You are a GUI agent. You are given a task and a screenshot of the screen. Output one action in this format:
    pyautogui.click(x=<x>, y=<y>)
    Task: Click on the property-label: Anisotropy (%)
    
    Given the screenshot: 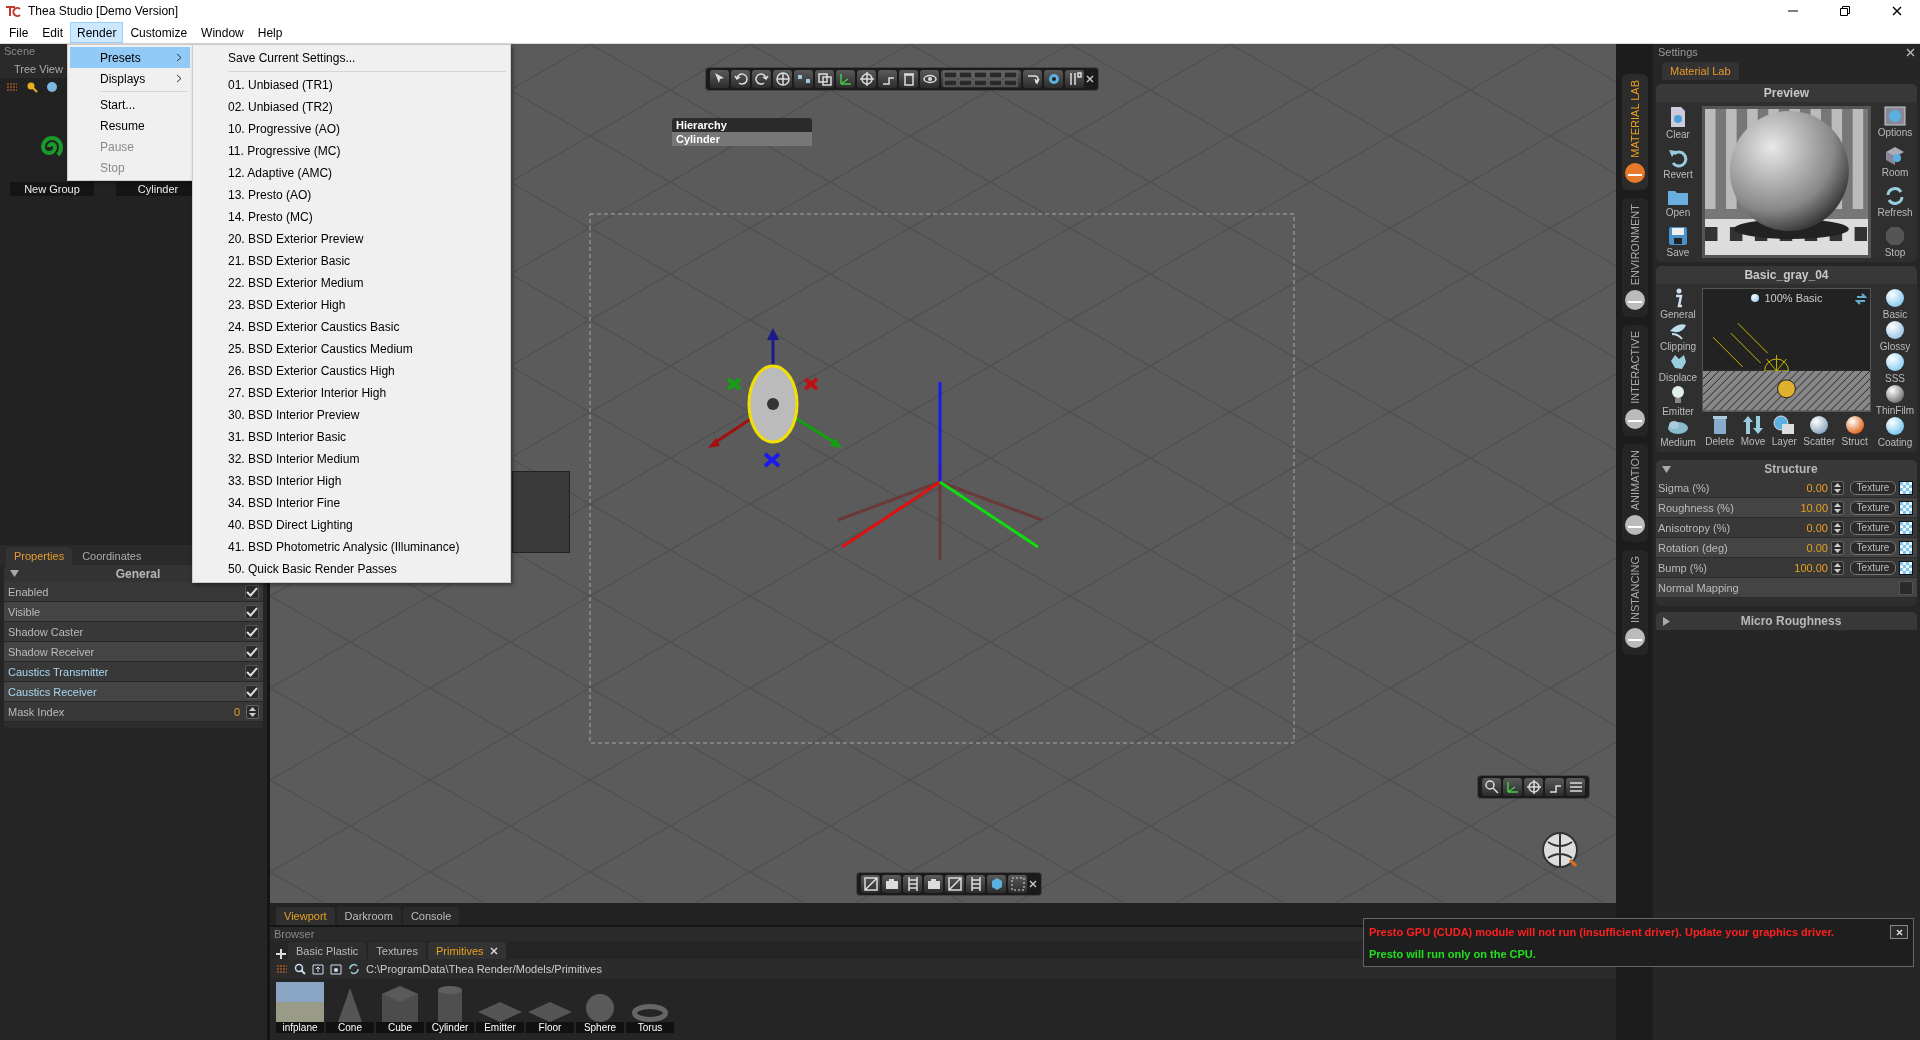 What is the action you would take?
    pyautogui.click(x=1695, y=527)
    